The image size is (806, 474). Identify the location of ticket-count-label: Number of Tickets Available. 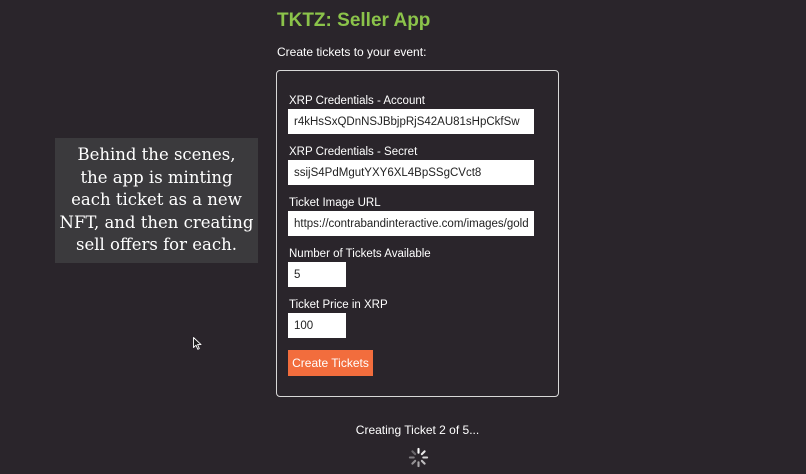
(360, 254).